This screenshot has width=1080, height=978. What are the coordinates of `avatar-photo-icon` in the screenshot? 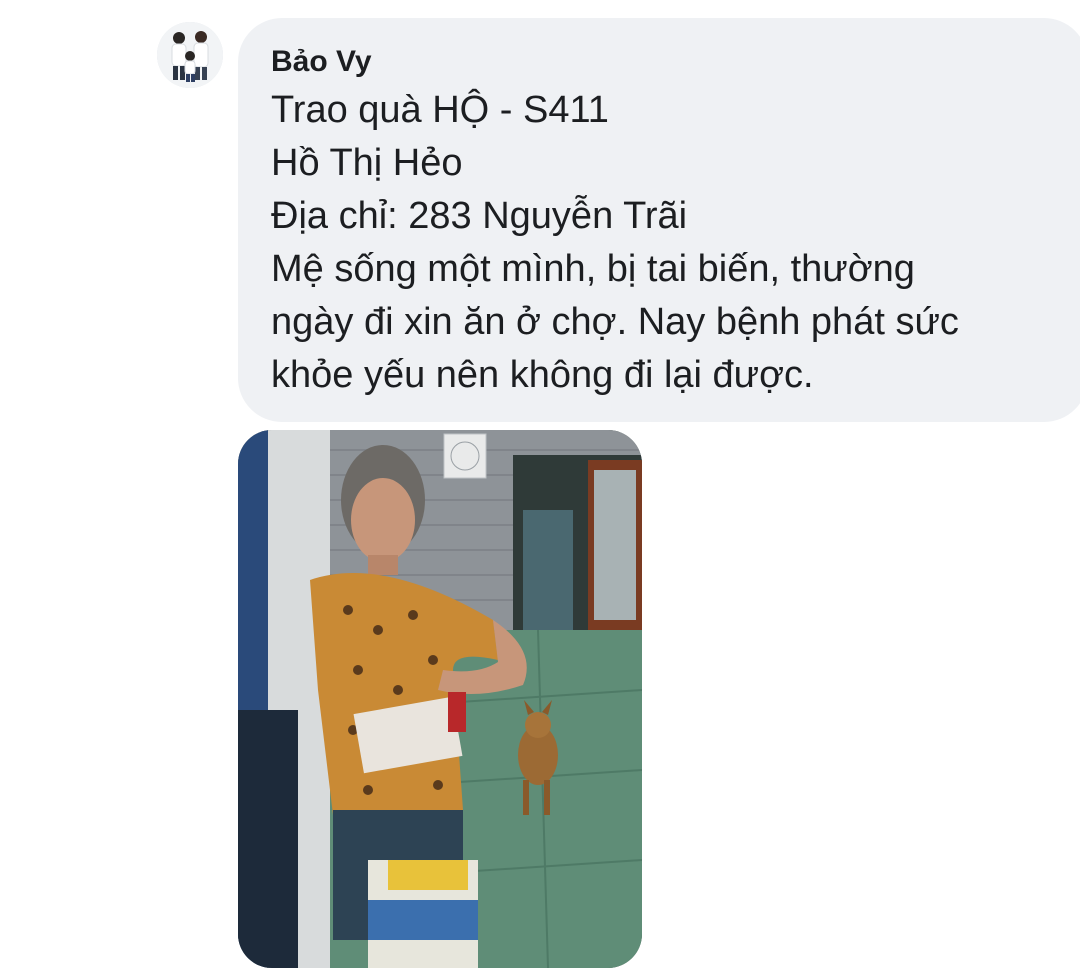 It's located at (190, 55).